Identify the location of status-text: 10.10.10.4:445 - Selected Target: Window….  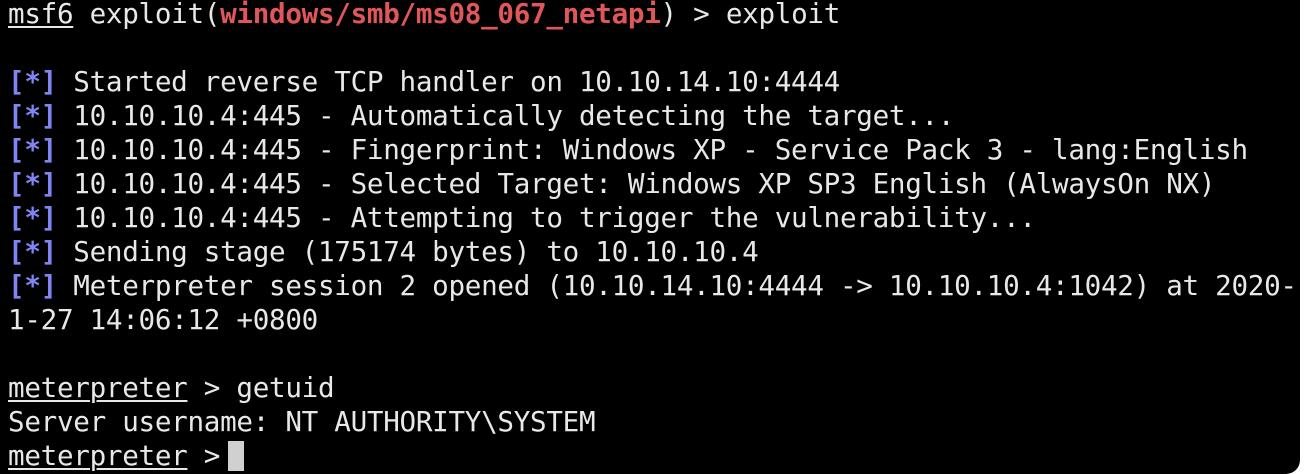
(636, 183).